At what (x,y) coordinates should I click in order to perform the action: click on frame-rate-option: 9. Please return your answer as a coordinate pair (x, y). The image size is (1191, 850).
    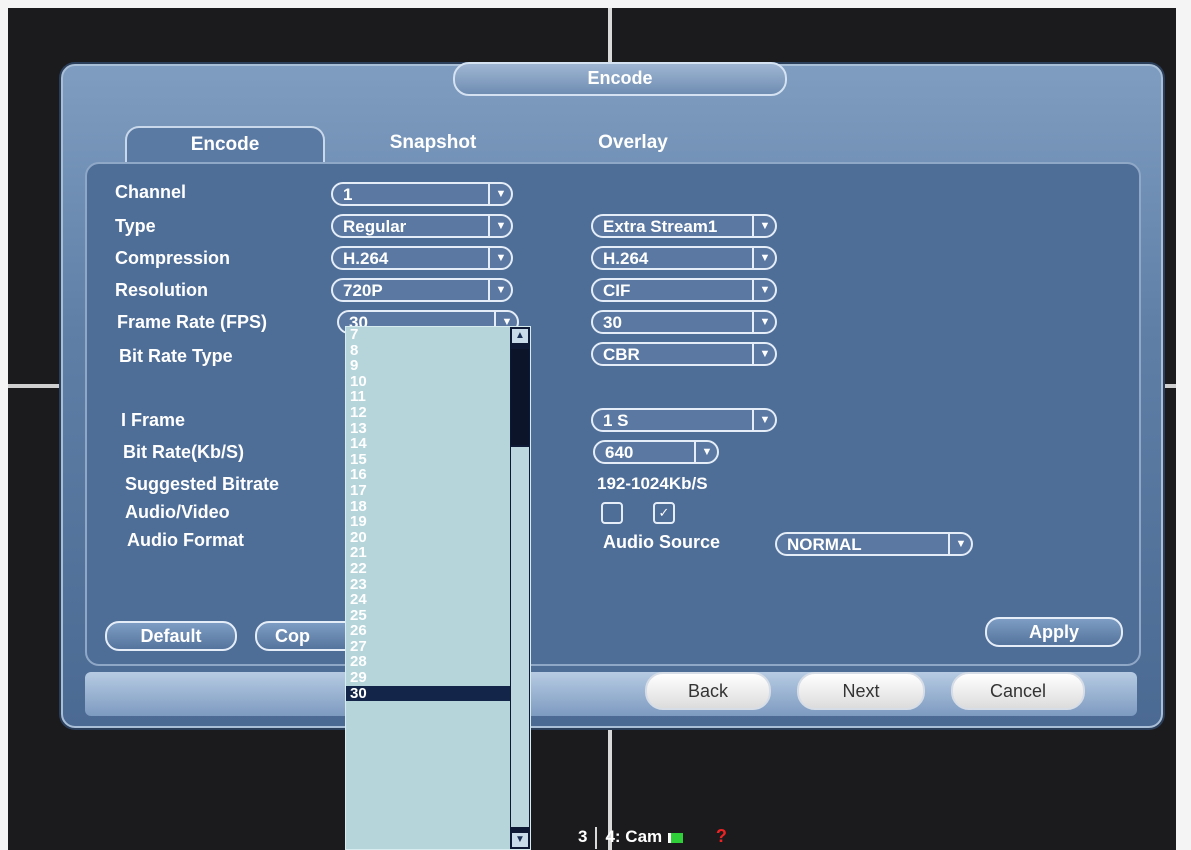
    Looking at the image, I should click on (428, 366).